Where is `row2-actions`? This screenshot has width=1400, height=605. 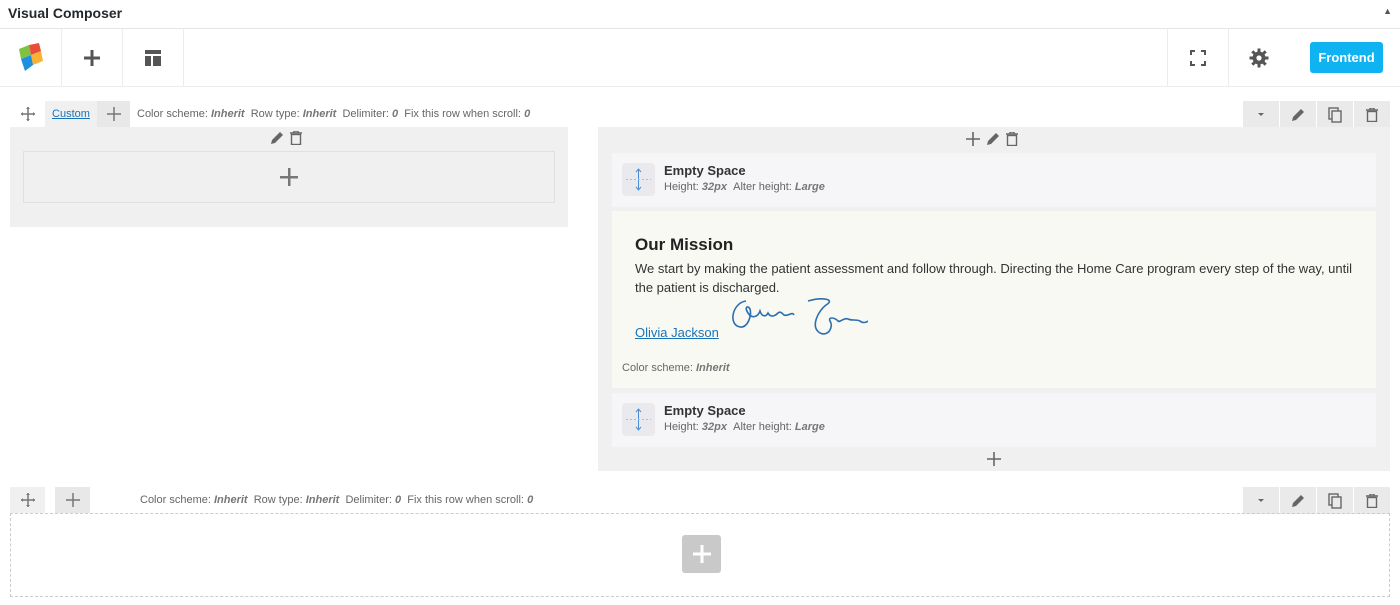 row2-actions is located at coordinates (1316, 500).